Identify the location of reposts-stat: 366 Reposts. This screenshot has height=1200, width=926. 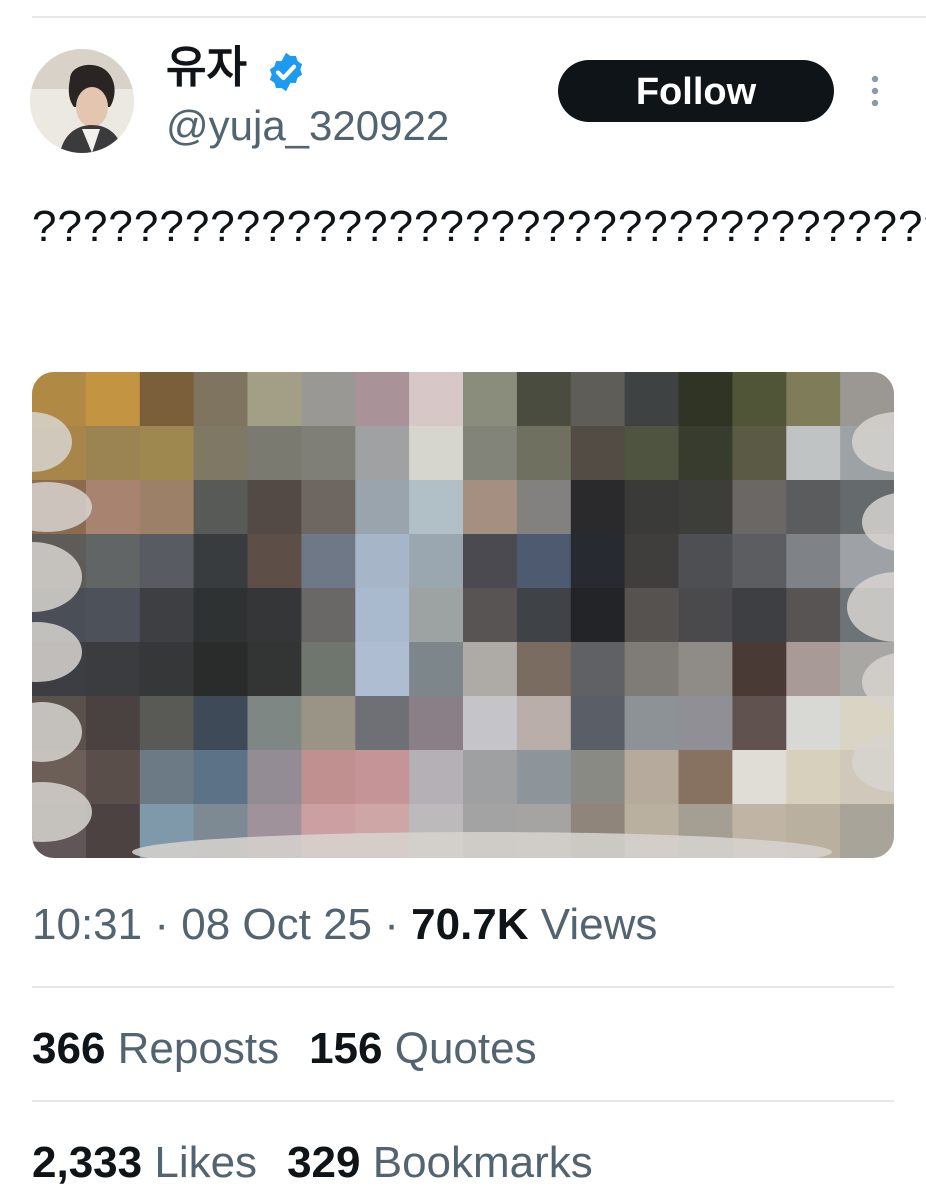
(155, 1048).